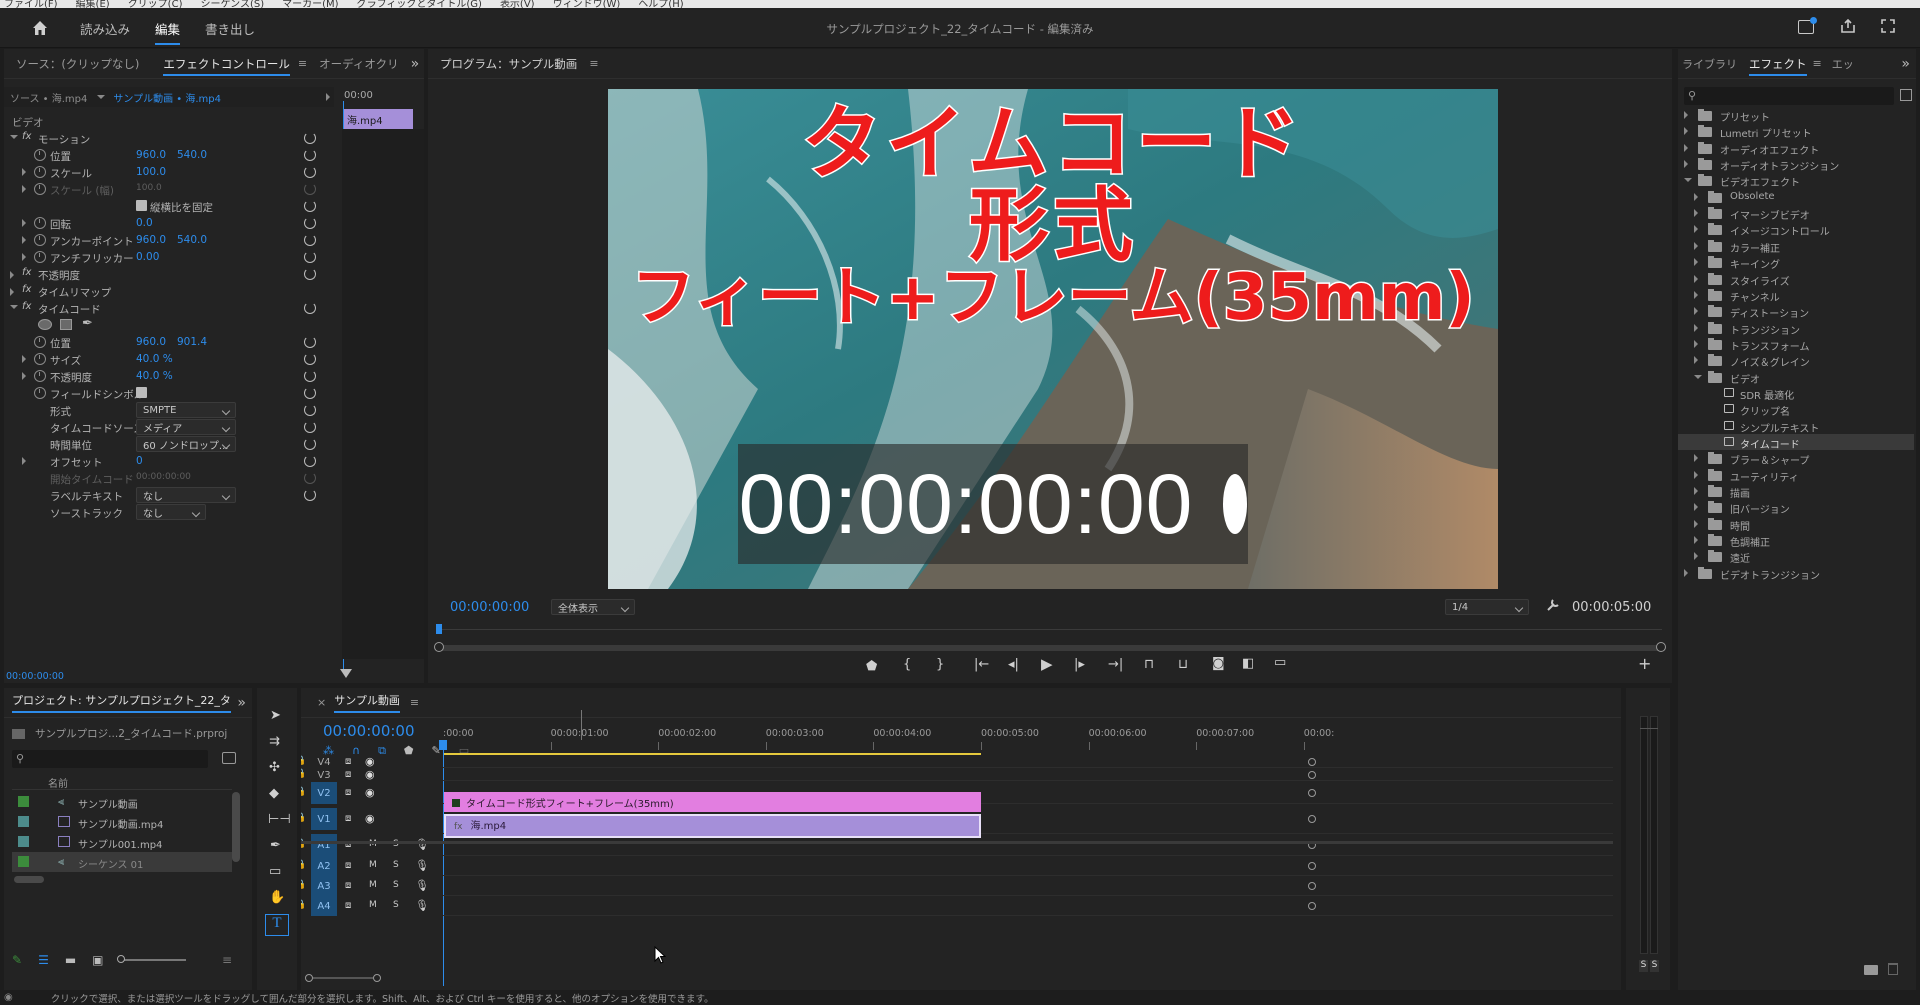 The height and width of the screenshot is (1005, 1920). I want to click on menu-item: 表示(V), so click(517, 4).